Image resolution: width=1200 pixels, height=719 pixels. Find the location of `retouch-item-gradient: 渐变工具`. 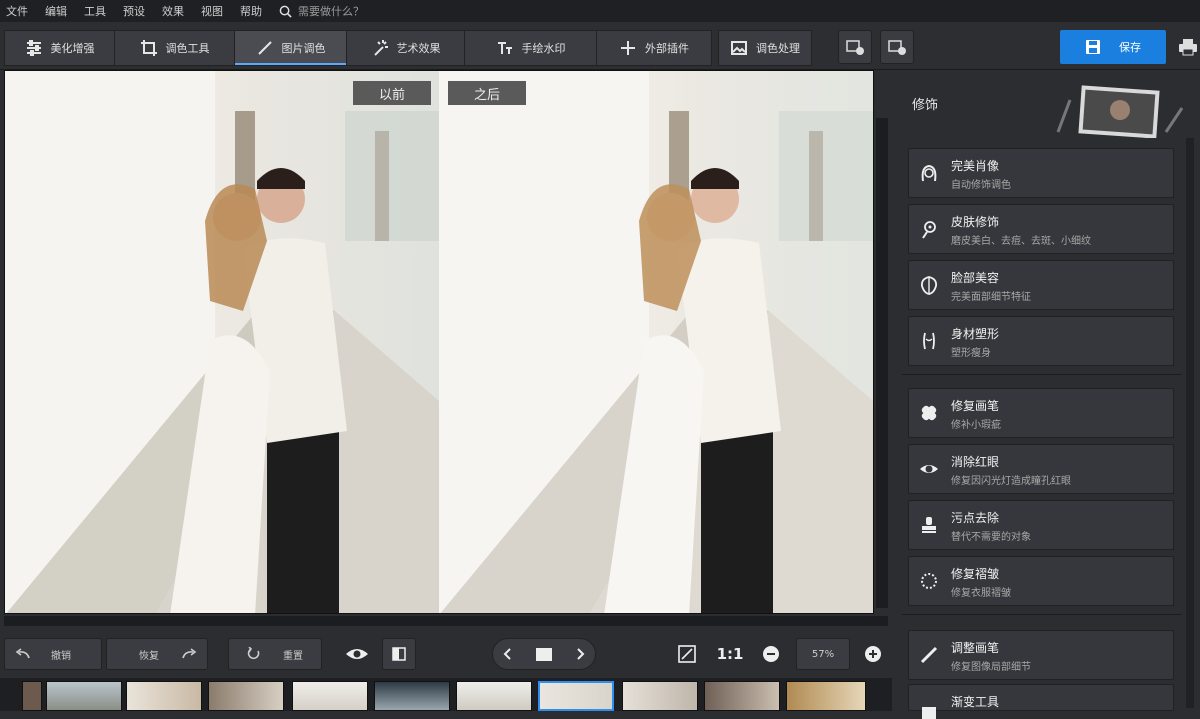

retouch-item-gradient: 渐变工具 is located at coordinates (1041, 701).